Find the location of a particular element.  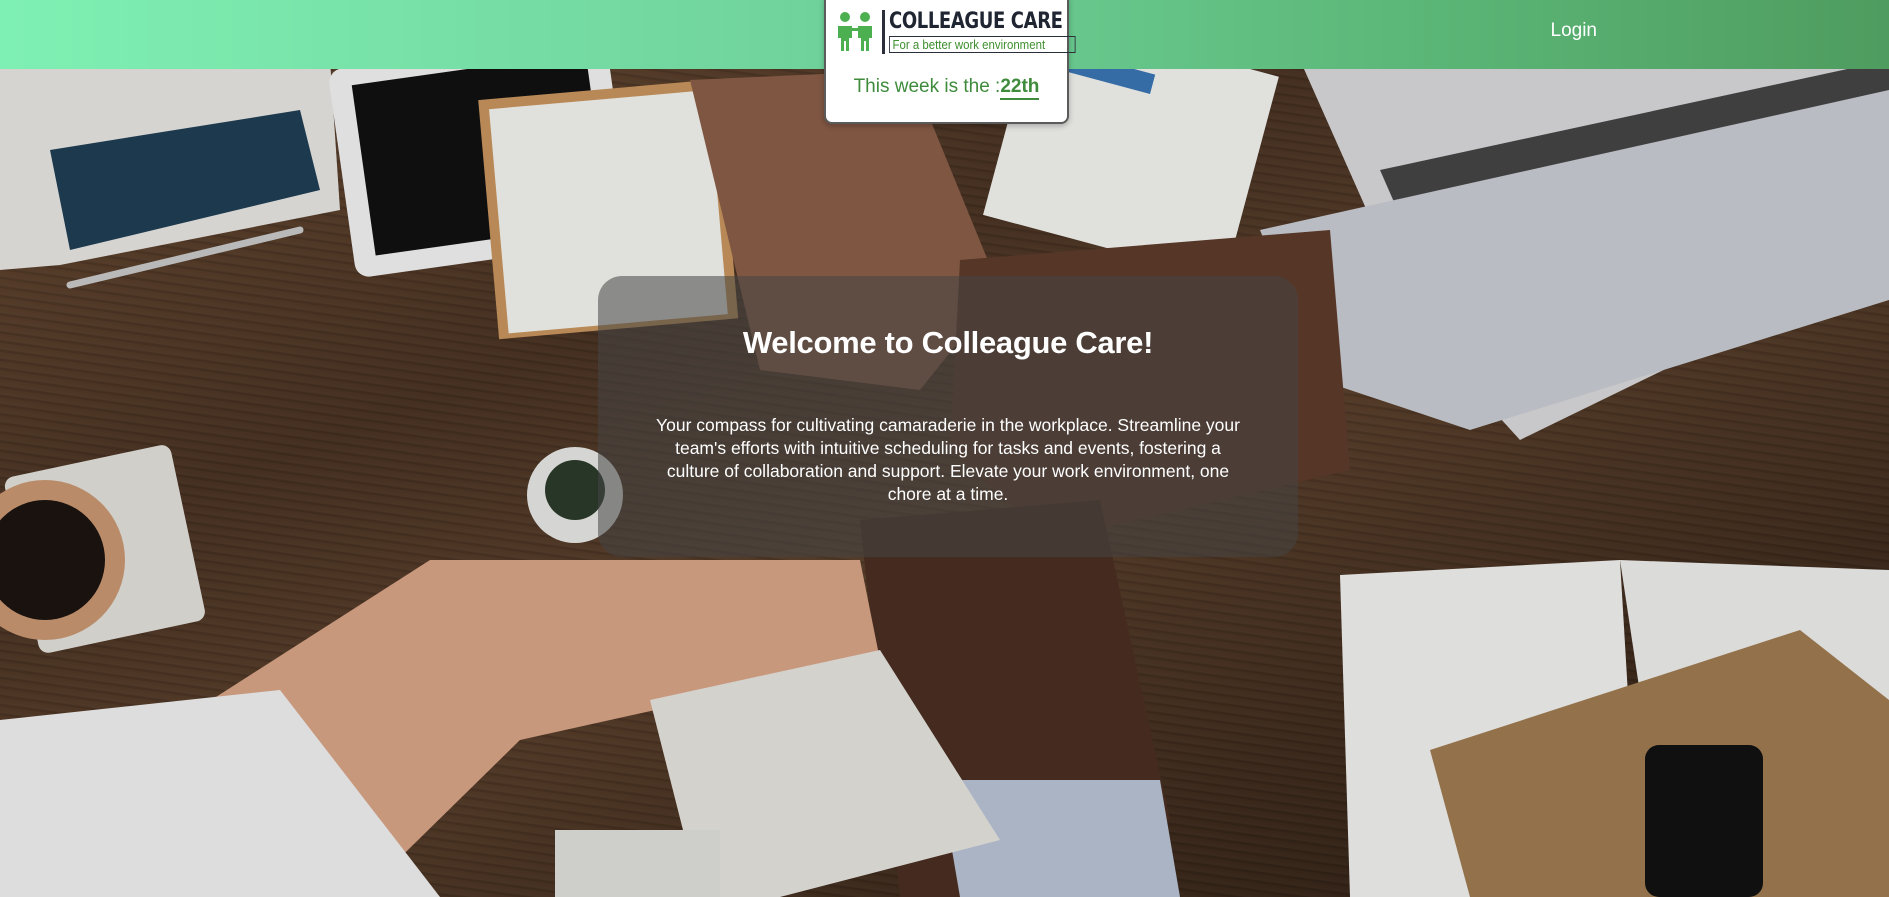

welcome-title: Welcome to Colleague Care! is located at coordinates (948, 342).